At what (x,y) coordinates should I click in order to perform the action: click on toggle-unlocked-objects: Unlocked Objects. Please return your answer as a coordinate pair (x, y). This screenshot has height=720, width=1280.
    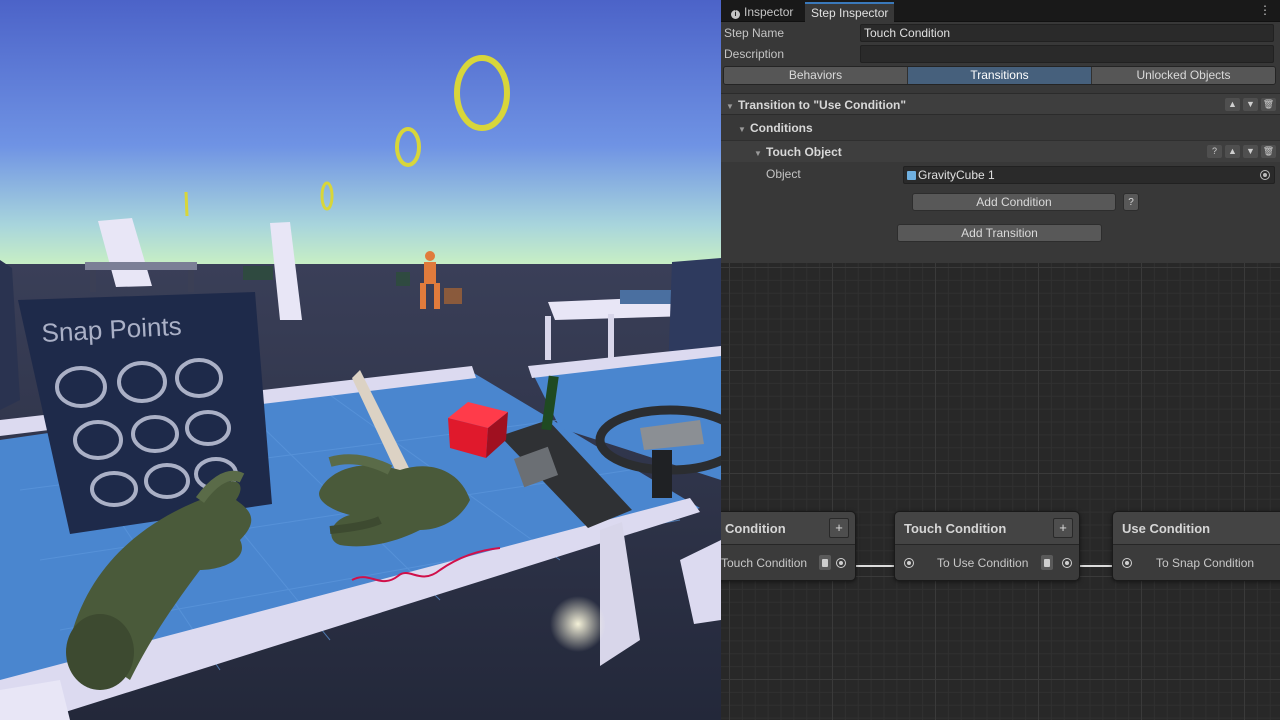
    Looking at the image, I should click on (1183, 75).